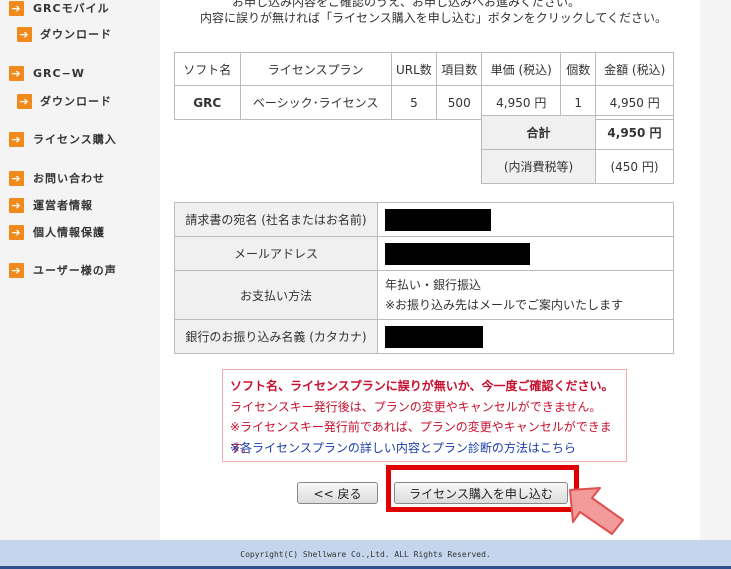 The width and height of the screenshot is (731, 569). I want to click on column-header: 単価 (税込), so click(521, 69).